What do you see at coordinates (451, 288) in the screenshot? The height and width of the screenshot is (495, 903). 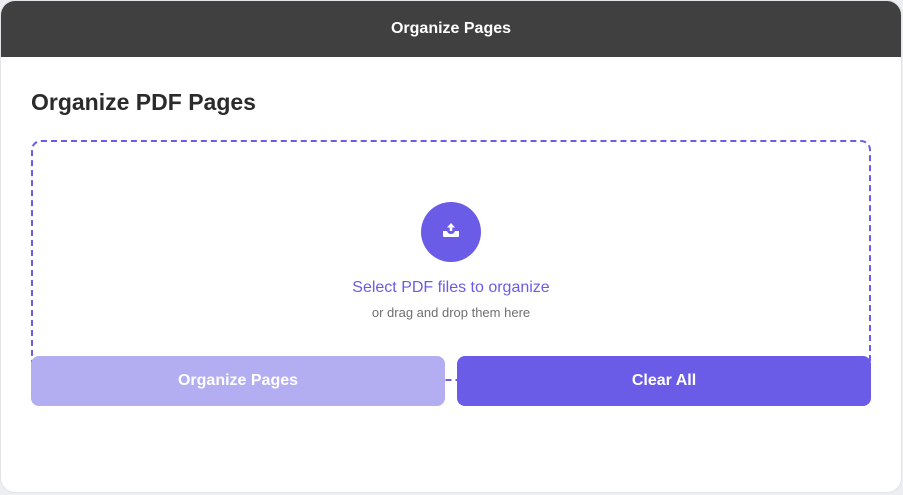 I see `dropzone-primary-text: Select PDF files to organize` at bounding box center [451, 288].